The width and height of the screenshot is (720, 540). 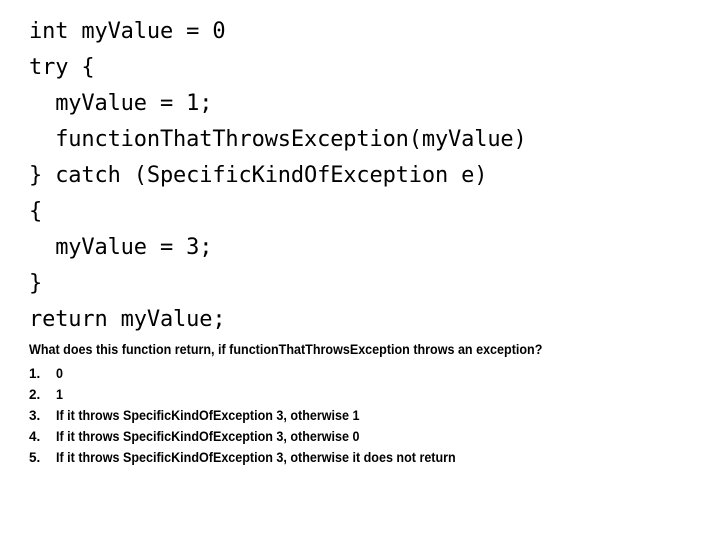 What do you see at coordinates (62, 67) in the screenshot?
I see `code-line: try {` at bounding box center [62, 67].